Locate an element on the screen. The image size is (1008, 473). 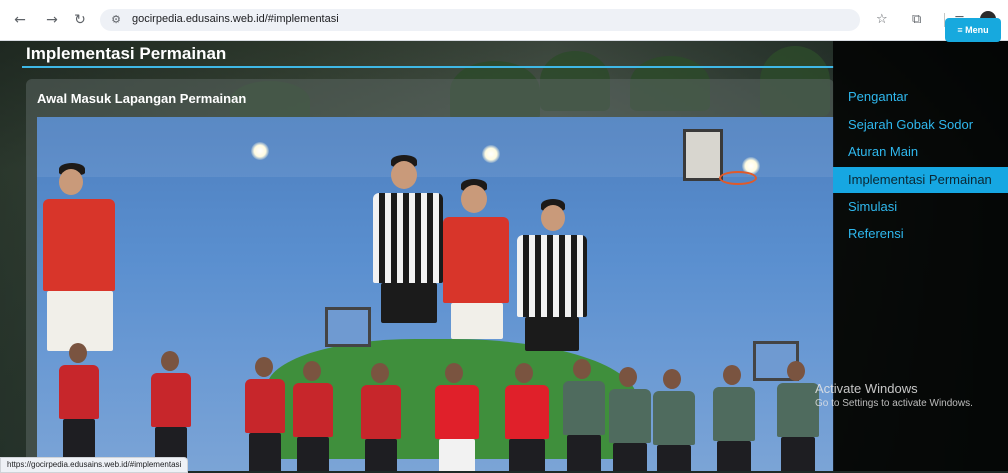
forward-icon: → is located at coordinates (52, 20).